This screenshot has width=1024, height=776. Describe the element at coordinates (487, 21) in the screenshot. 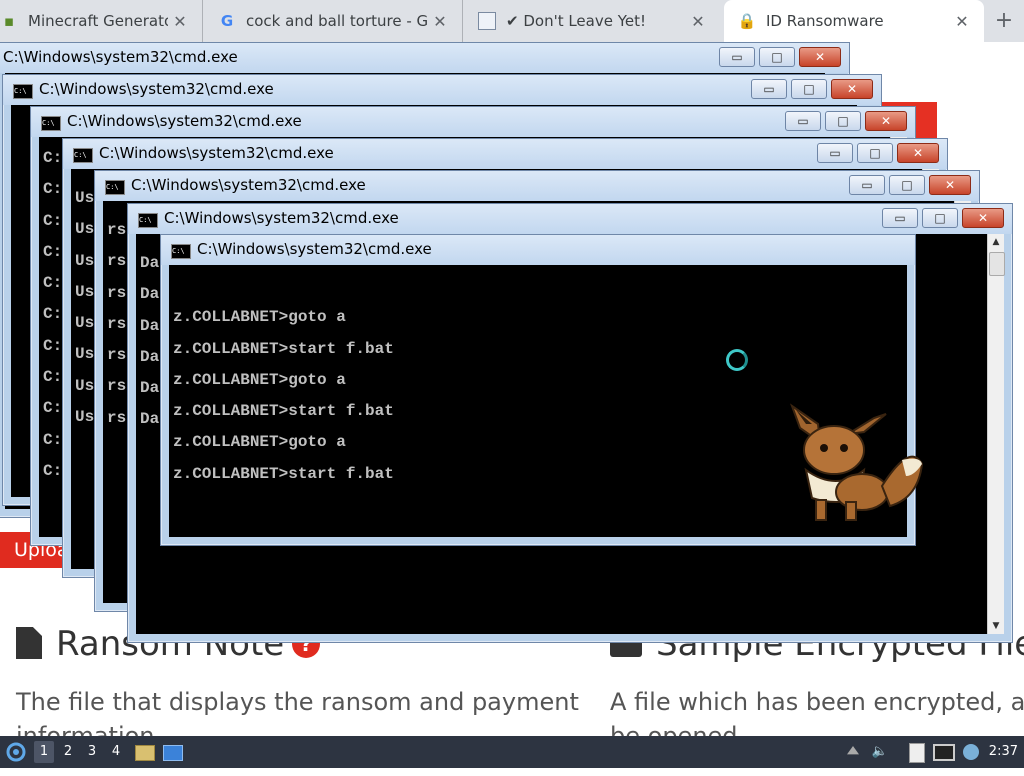

I see `page-icon` at that location.